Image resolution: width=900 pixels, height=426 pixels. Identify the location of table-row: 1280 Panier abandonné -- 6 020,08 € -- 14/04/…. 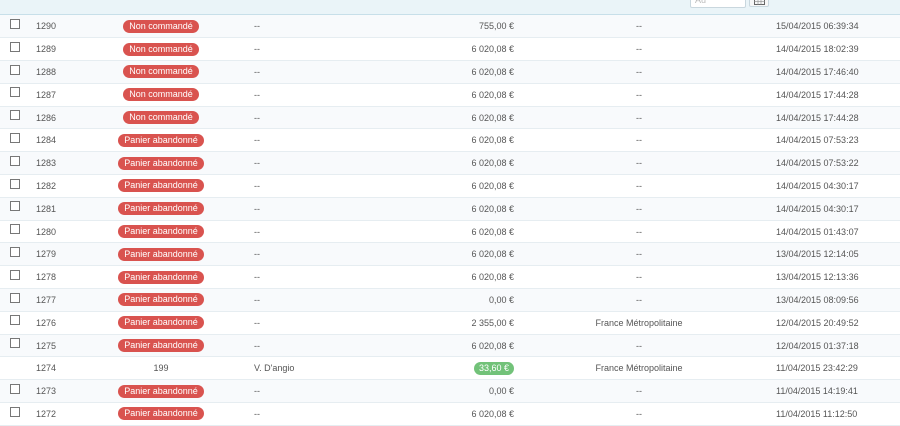
(450, 232).